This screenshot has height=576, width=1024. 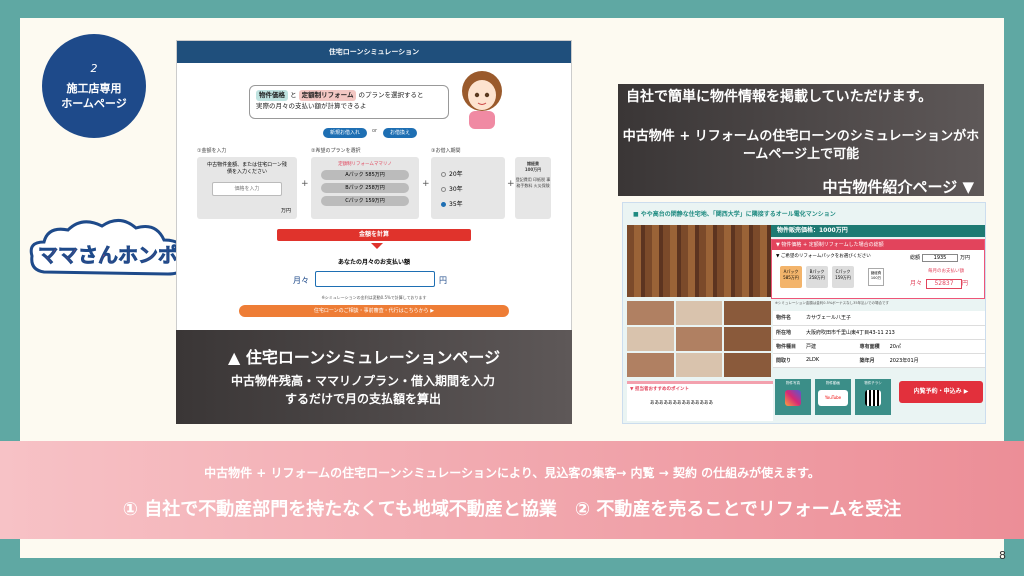 I want to click on spec-value: 大阪府吹田市千里山東4丁目43-11 213, so click(x=894, y=332).